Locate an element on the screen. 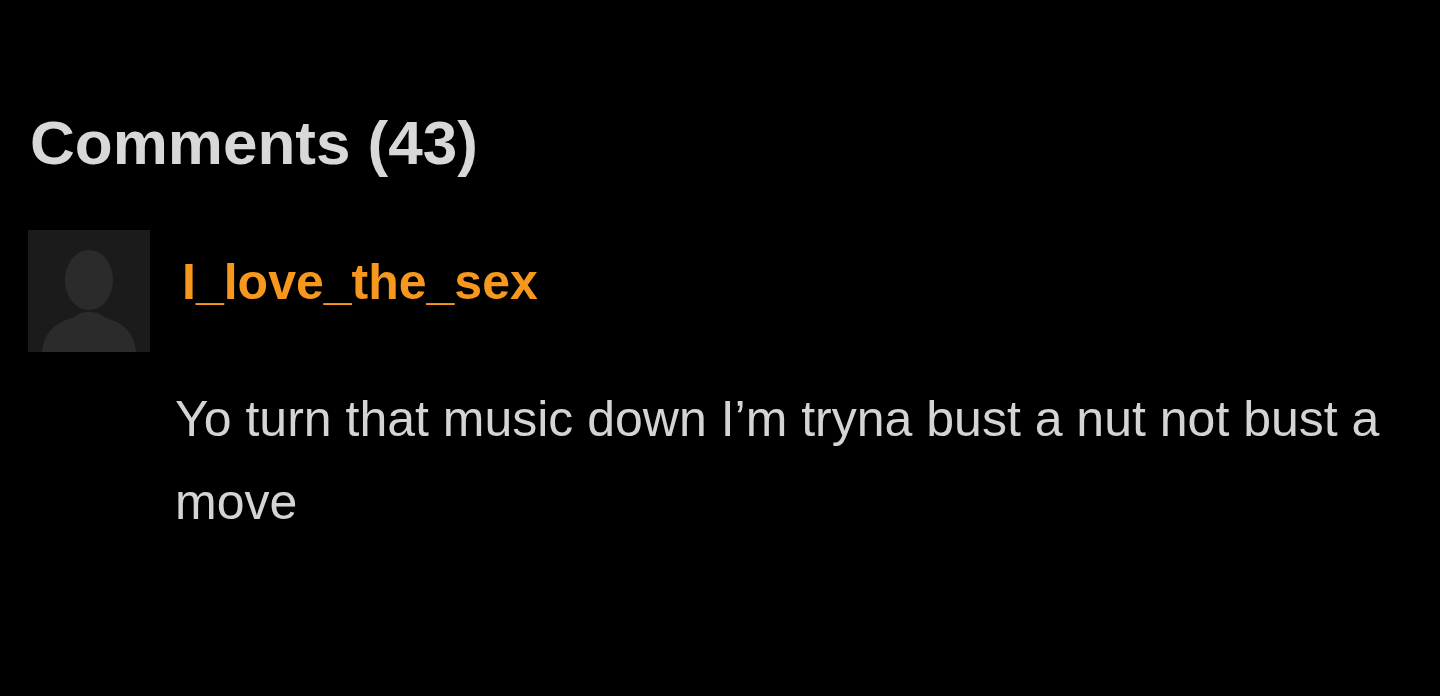 This screenshot has height=696, width=1440. comments-heading: Comments (43) is located at coordinates (254, 143).